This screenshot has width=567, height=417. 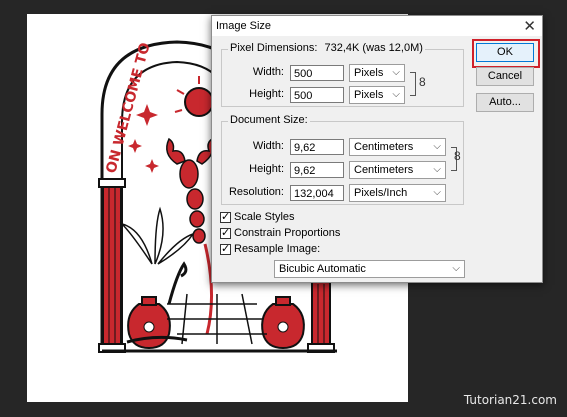 What do you see at coordinates (369, 95) in the screenshot?
I see `pixel-height-unit-value: Pixels` at bounding box center [369, 95].